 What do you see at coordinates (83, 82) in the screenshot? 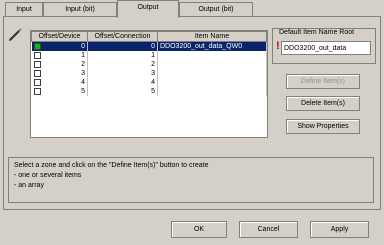
I see `offset-device-value: 4` at bounding box center [83, 82].